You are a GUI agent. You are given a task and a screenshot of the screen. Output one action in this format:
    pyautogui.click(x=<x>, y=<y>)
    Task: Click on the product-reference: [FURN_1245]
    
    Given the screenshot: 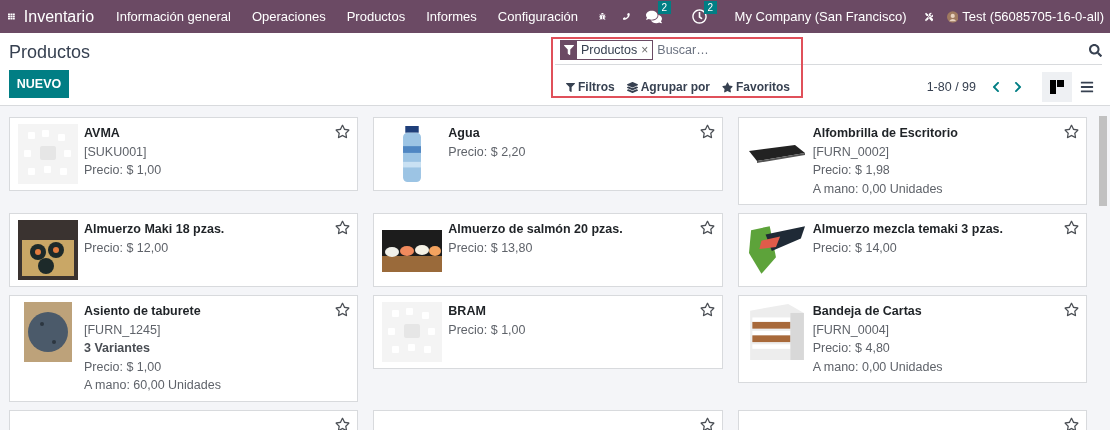 What is the action you would take?
    pyautogui.click(x=123, y=330)
    